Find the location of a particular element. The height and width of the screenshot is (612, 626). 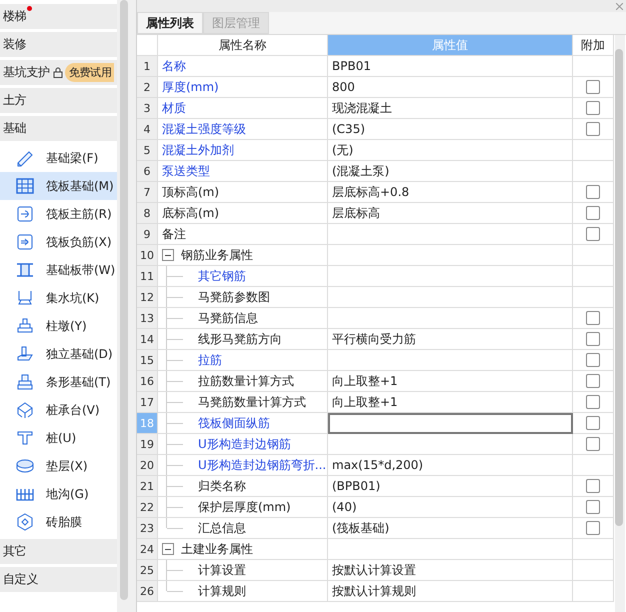

row-number: 22 is located at coordinates (147, 507).